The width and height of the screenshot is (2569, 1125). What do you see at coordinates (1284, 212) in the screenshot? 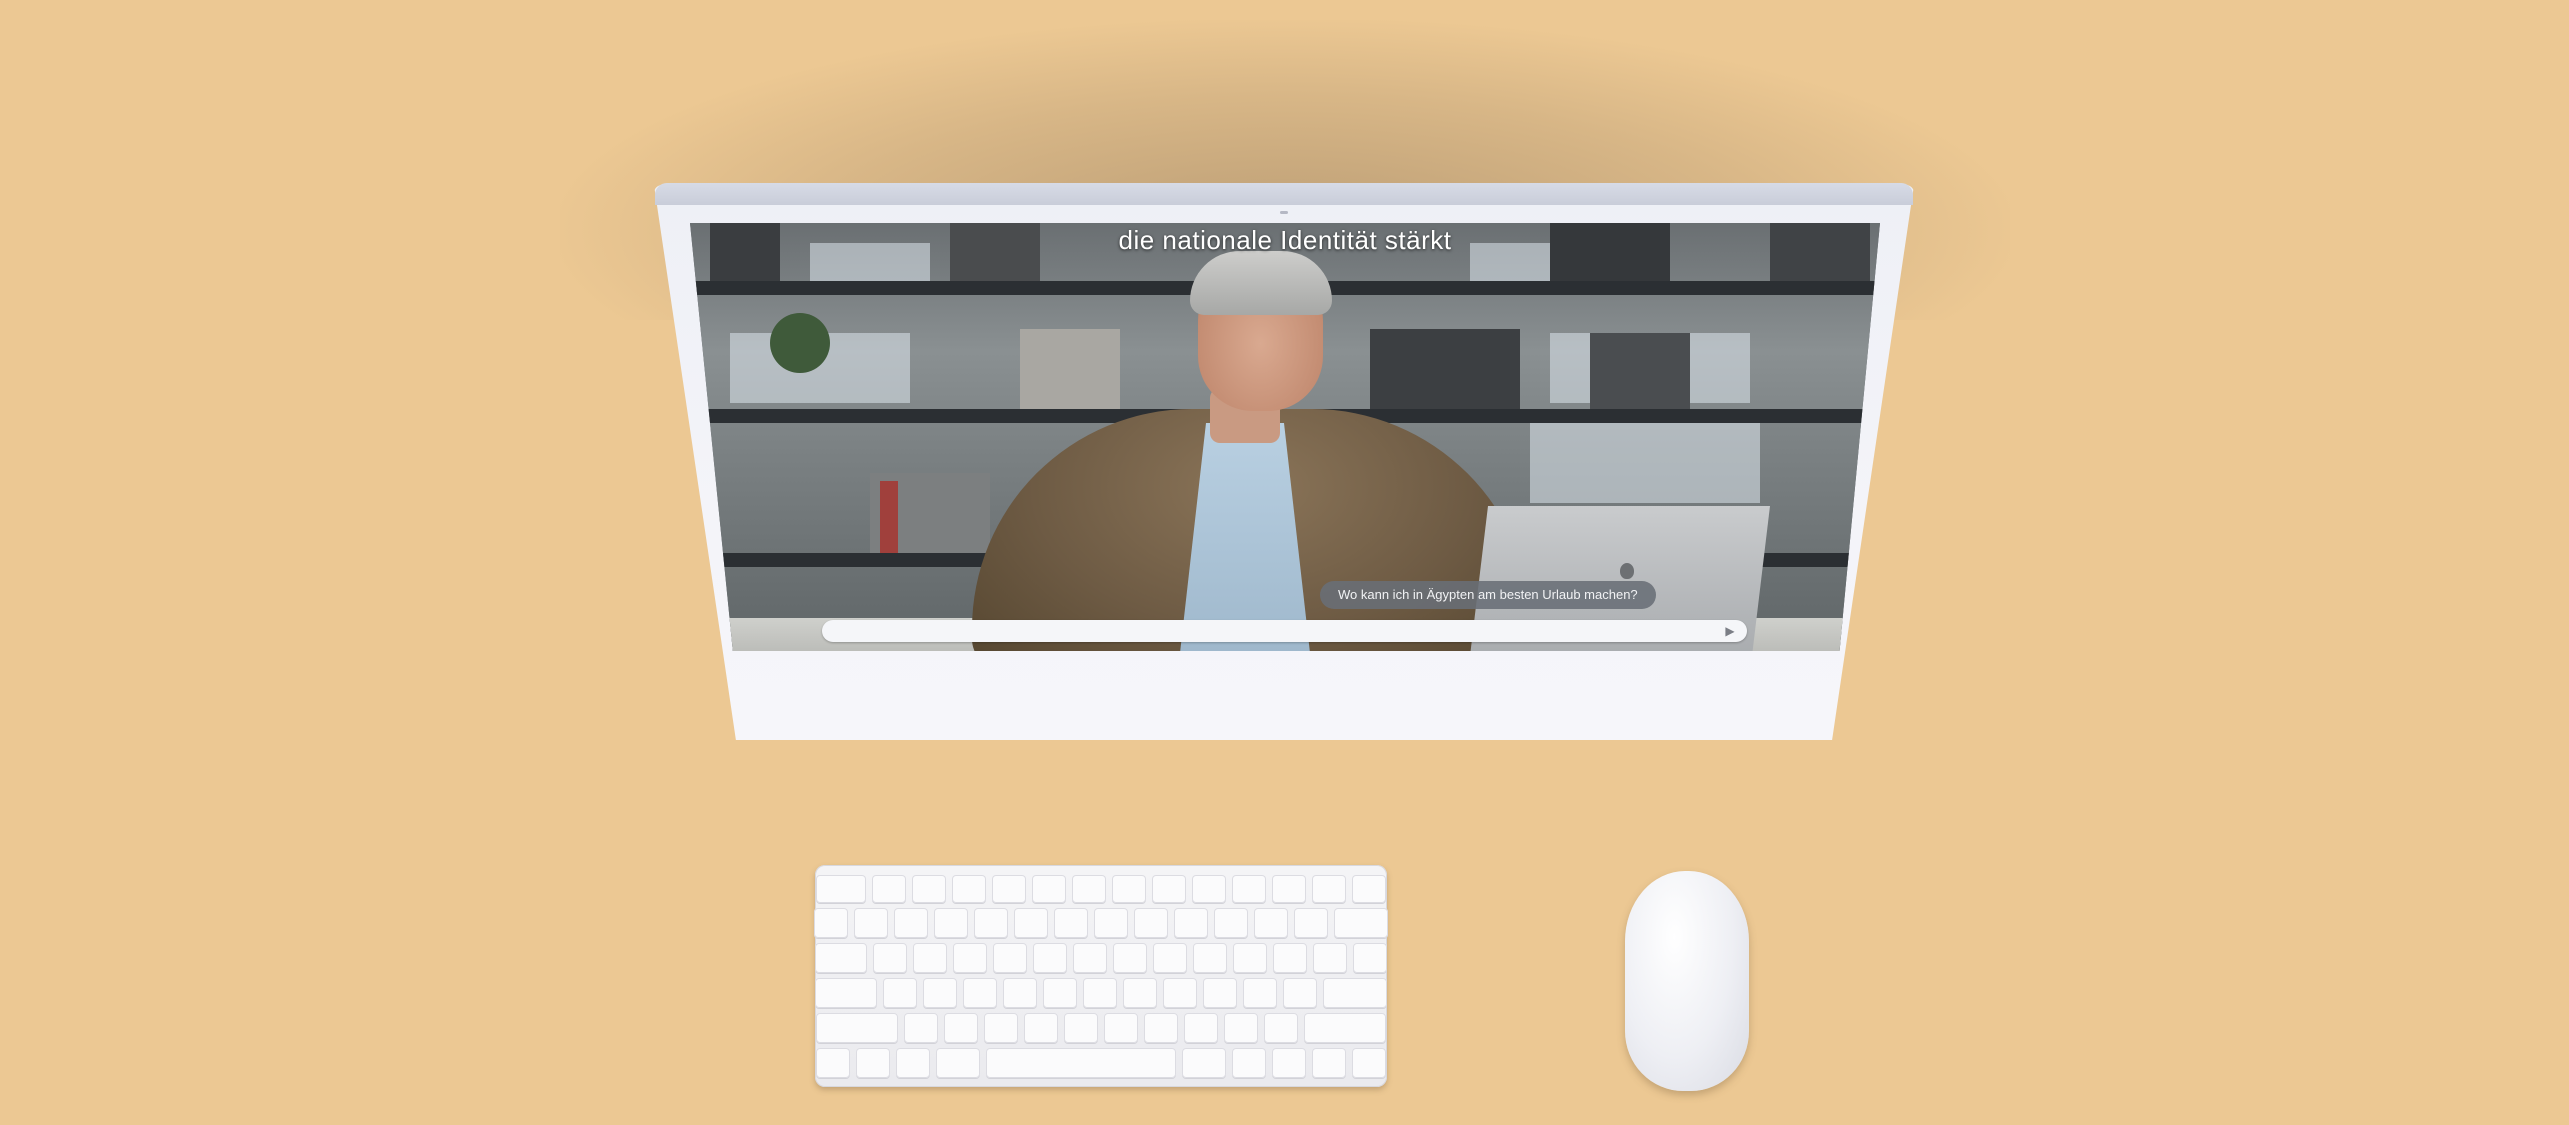
I see `camera-icon` at bounding box center [1284, 212].